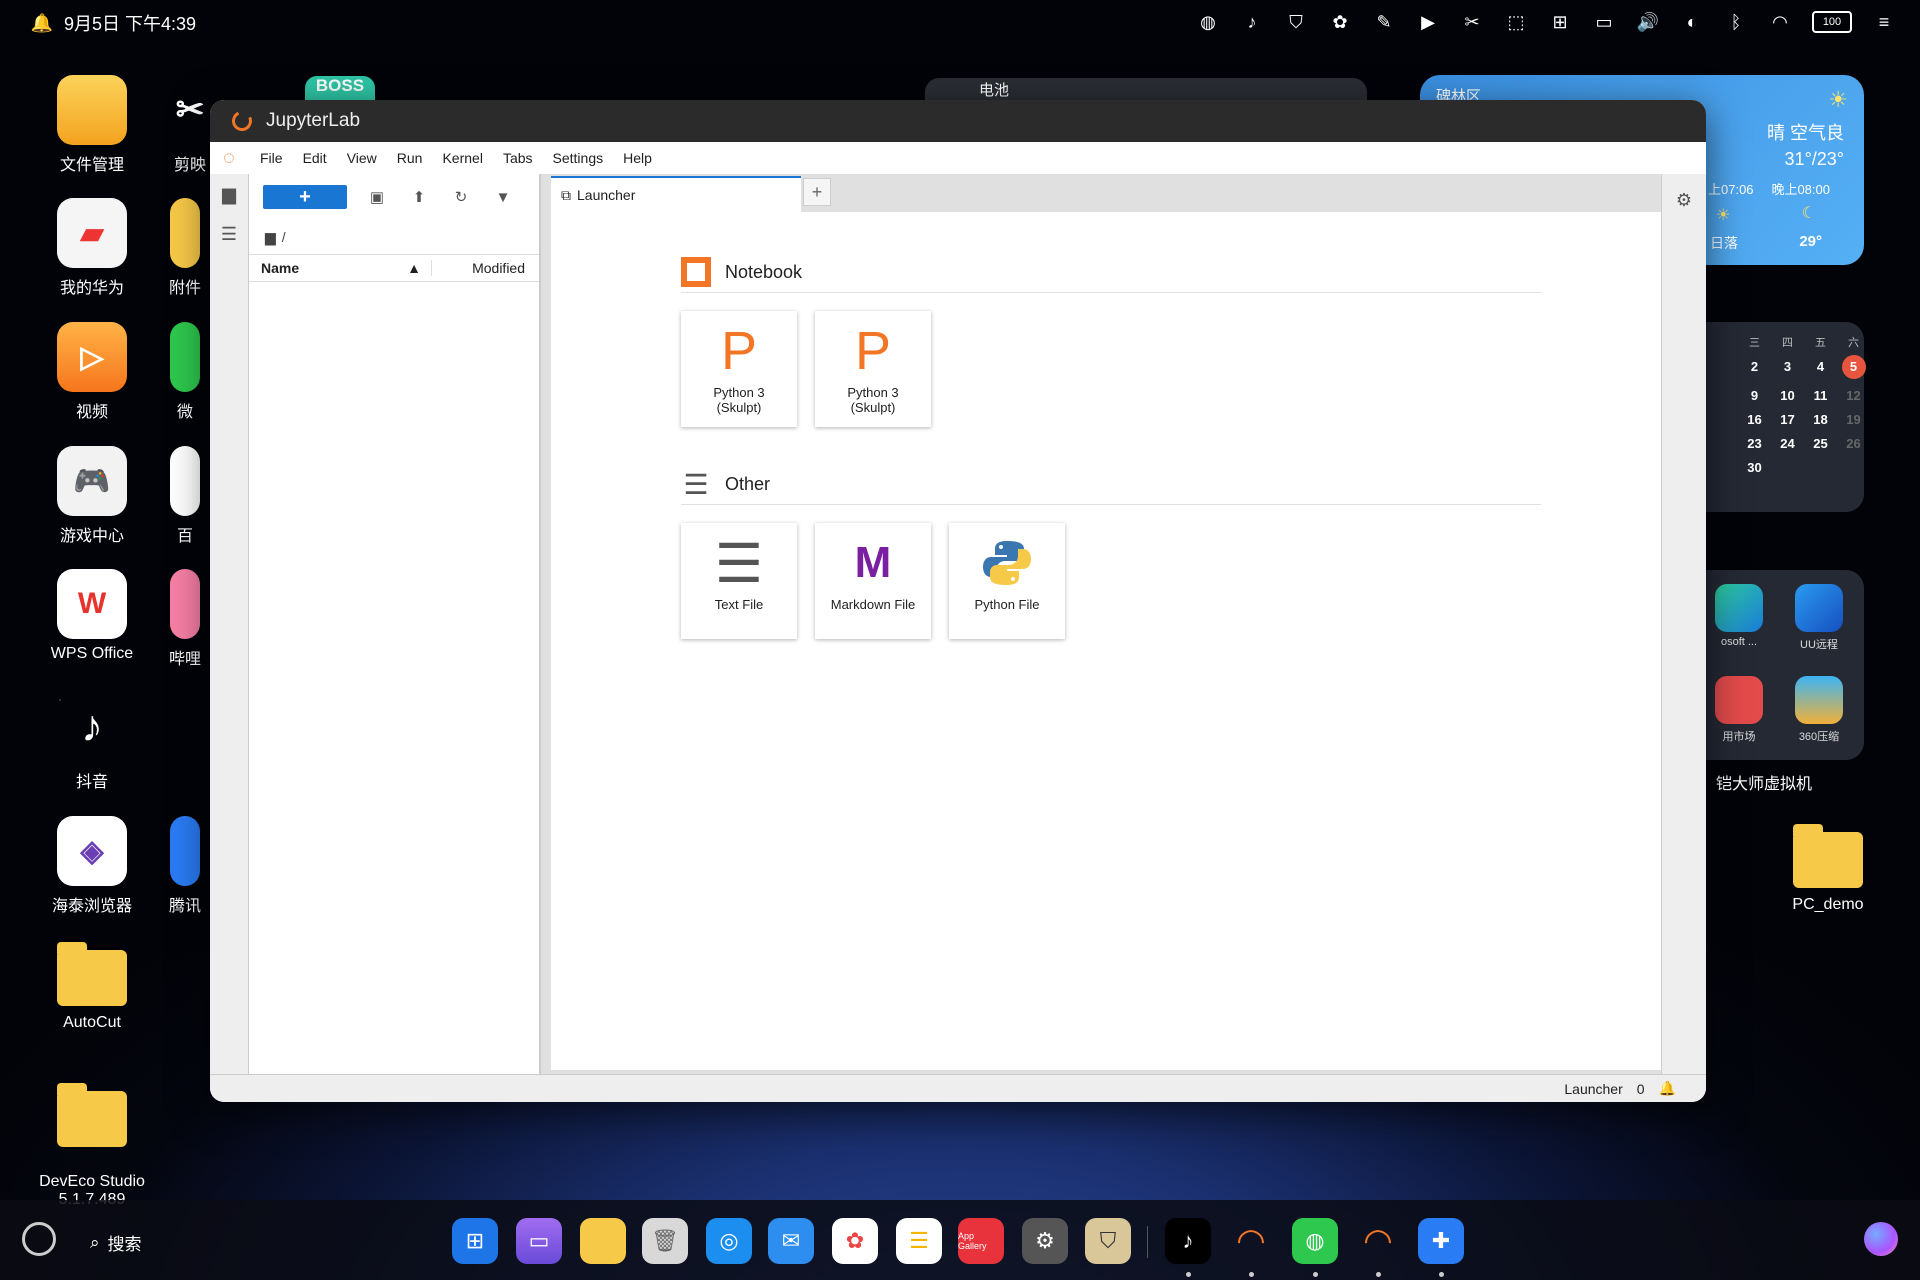 The image size is (1920, 1280). I want to click on upload-icon: ⬆, so click(419, 197).